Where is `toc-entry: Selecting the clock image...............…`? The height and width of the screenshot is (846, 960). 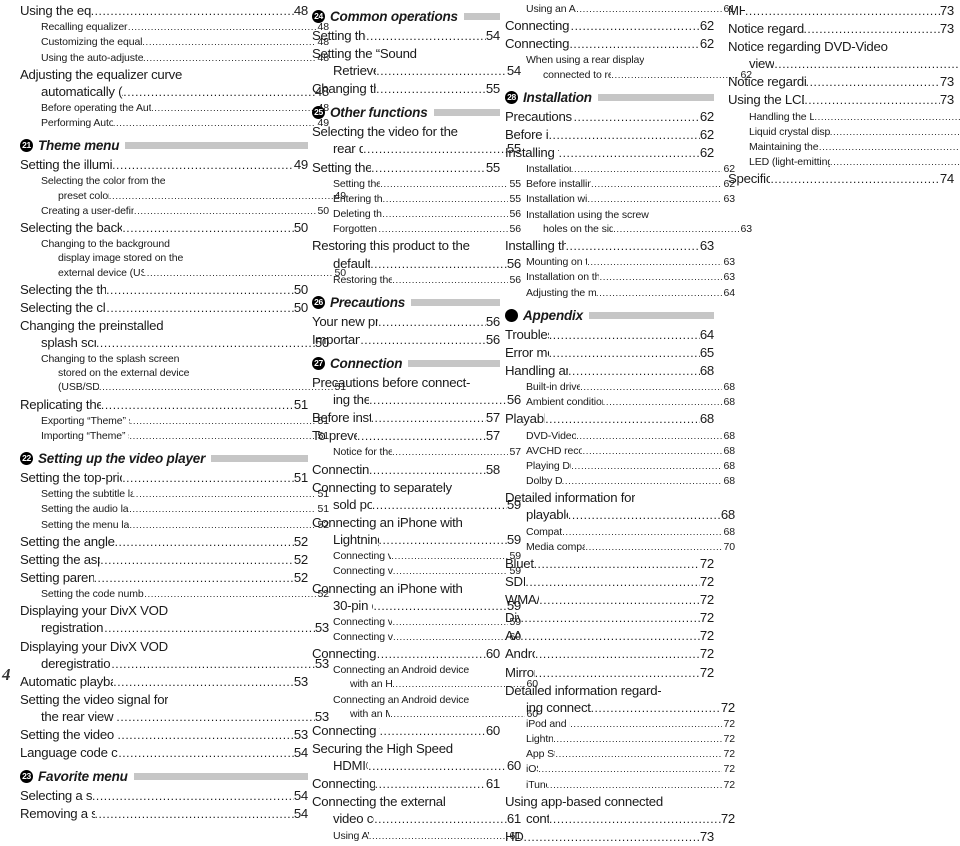 toc-entry: Selecting the clock image...............… is located at coordinates (164, 308).